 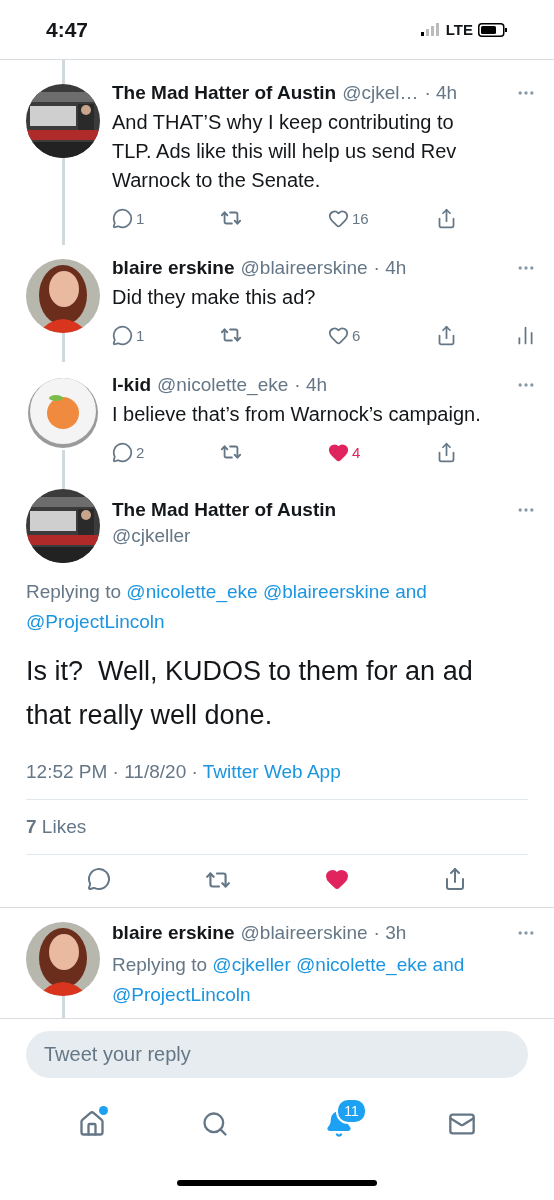 I want to click on replying-to-text: Replying to @cjkeller @nicolette_eke and @ProjectLincoln, so click(x=289, y=980).